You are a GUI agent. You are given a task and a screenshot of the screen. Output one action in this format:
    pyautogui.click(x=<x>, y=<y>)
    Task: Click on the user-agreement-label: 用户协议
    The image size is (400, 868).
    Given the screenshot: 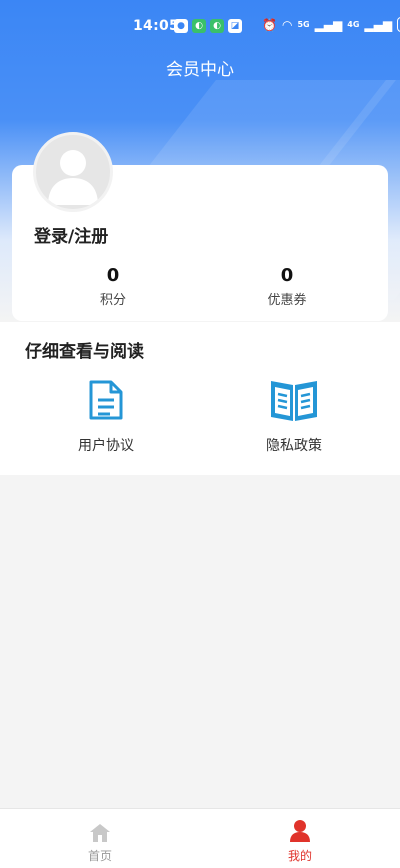 What is the action you would take?
    pyautogui.click(x=106, y=446)
    